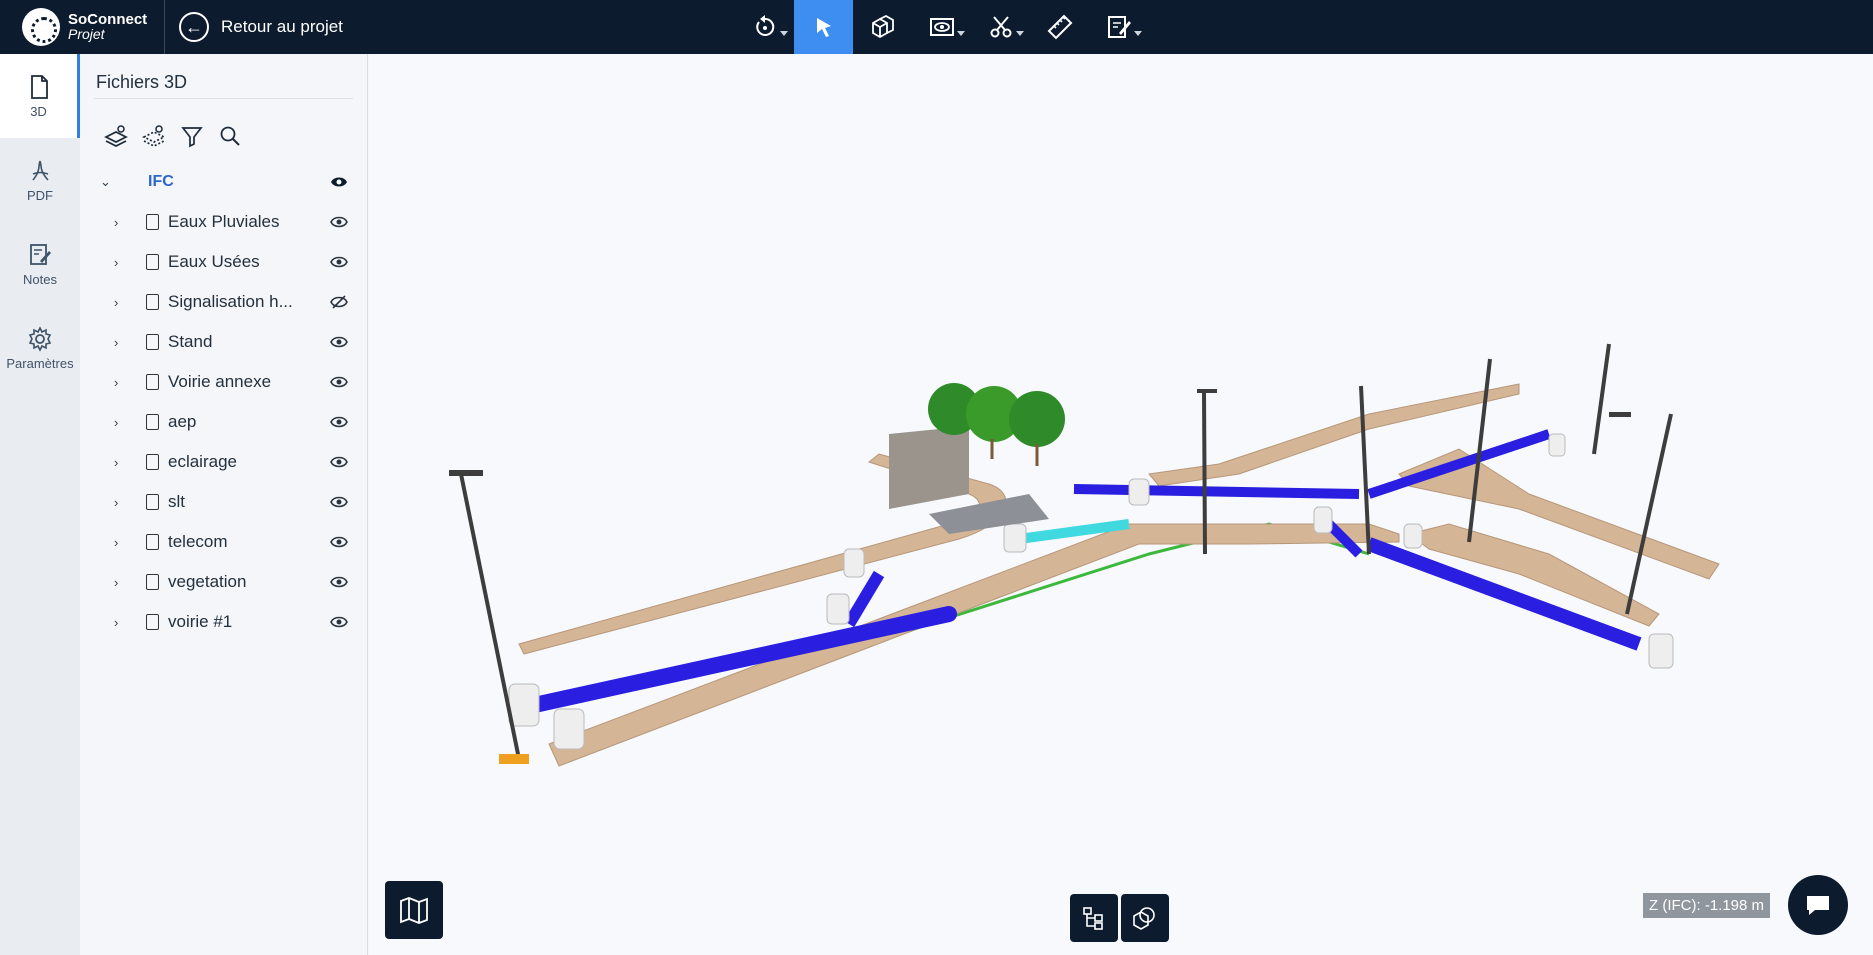 The image size is (1873, 955). What do you see at coordinates (224, 462) in the screenshot?
I see `tree-file-item: › eclairage` at bounding box center [224, 462].